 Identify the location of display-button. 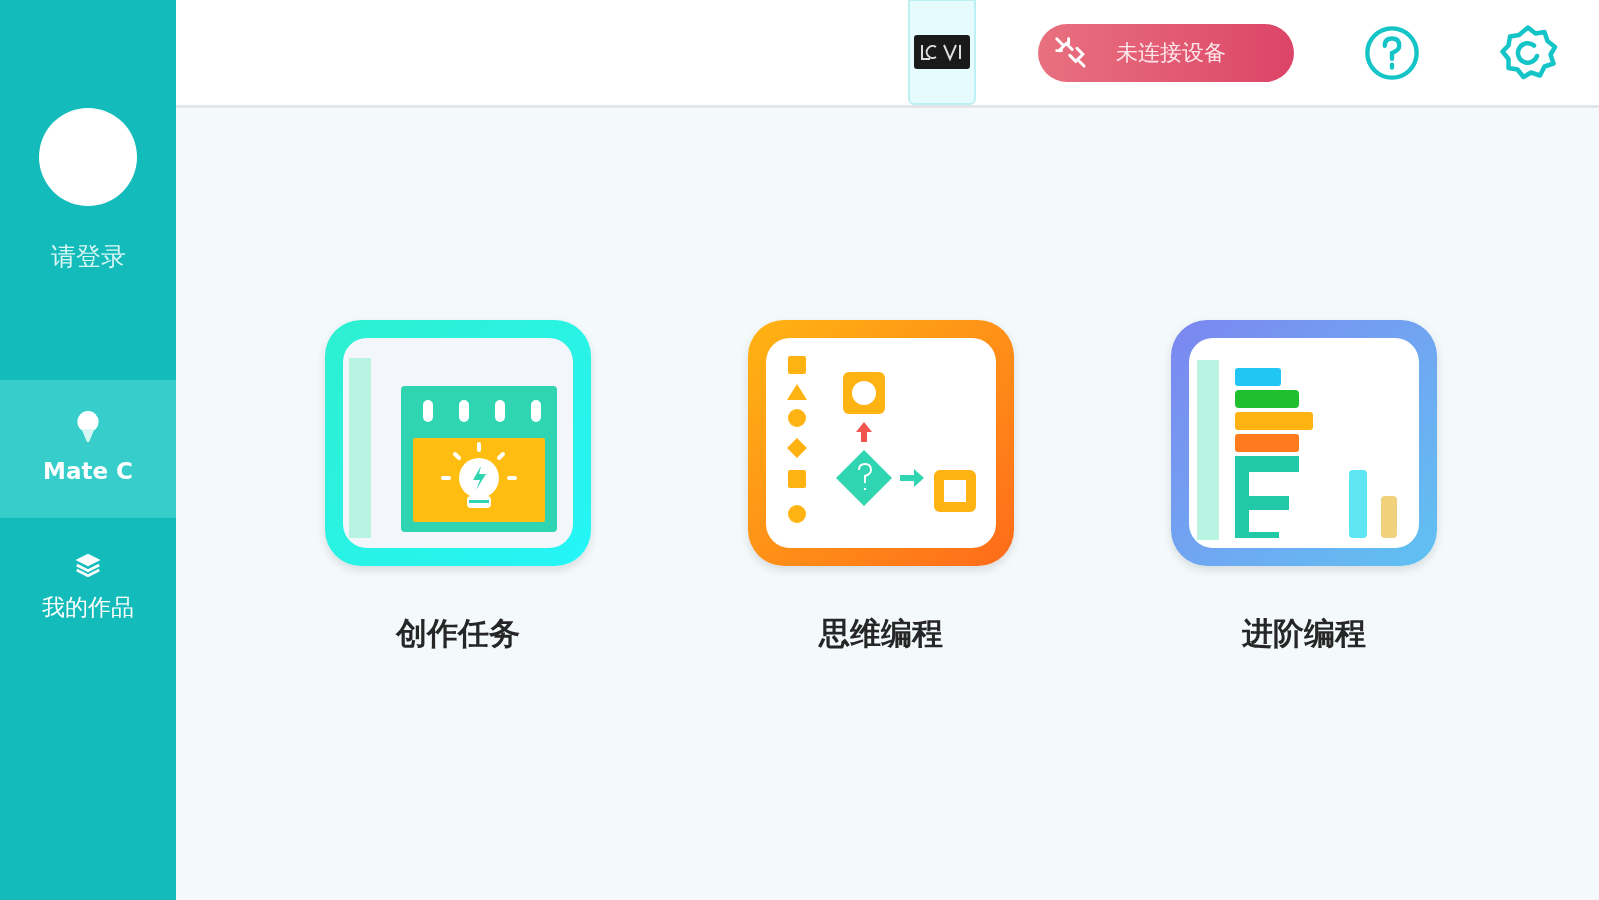
(942, 52).